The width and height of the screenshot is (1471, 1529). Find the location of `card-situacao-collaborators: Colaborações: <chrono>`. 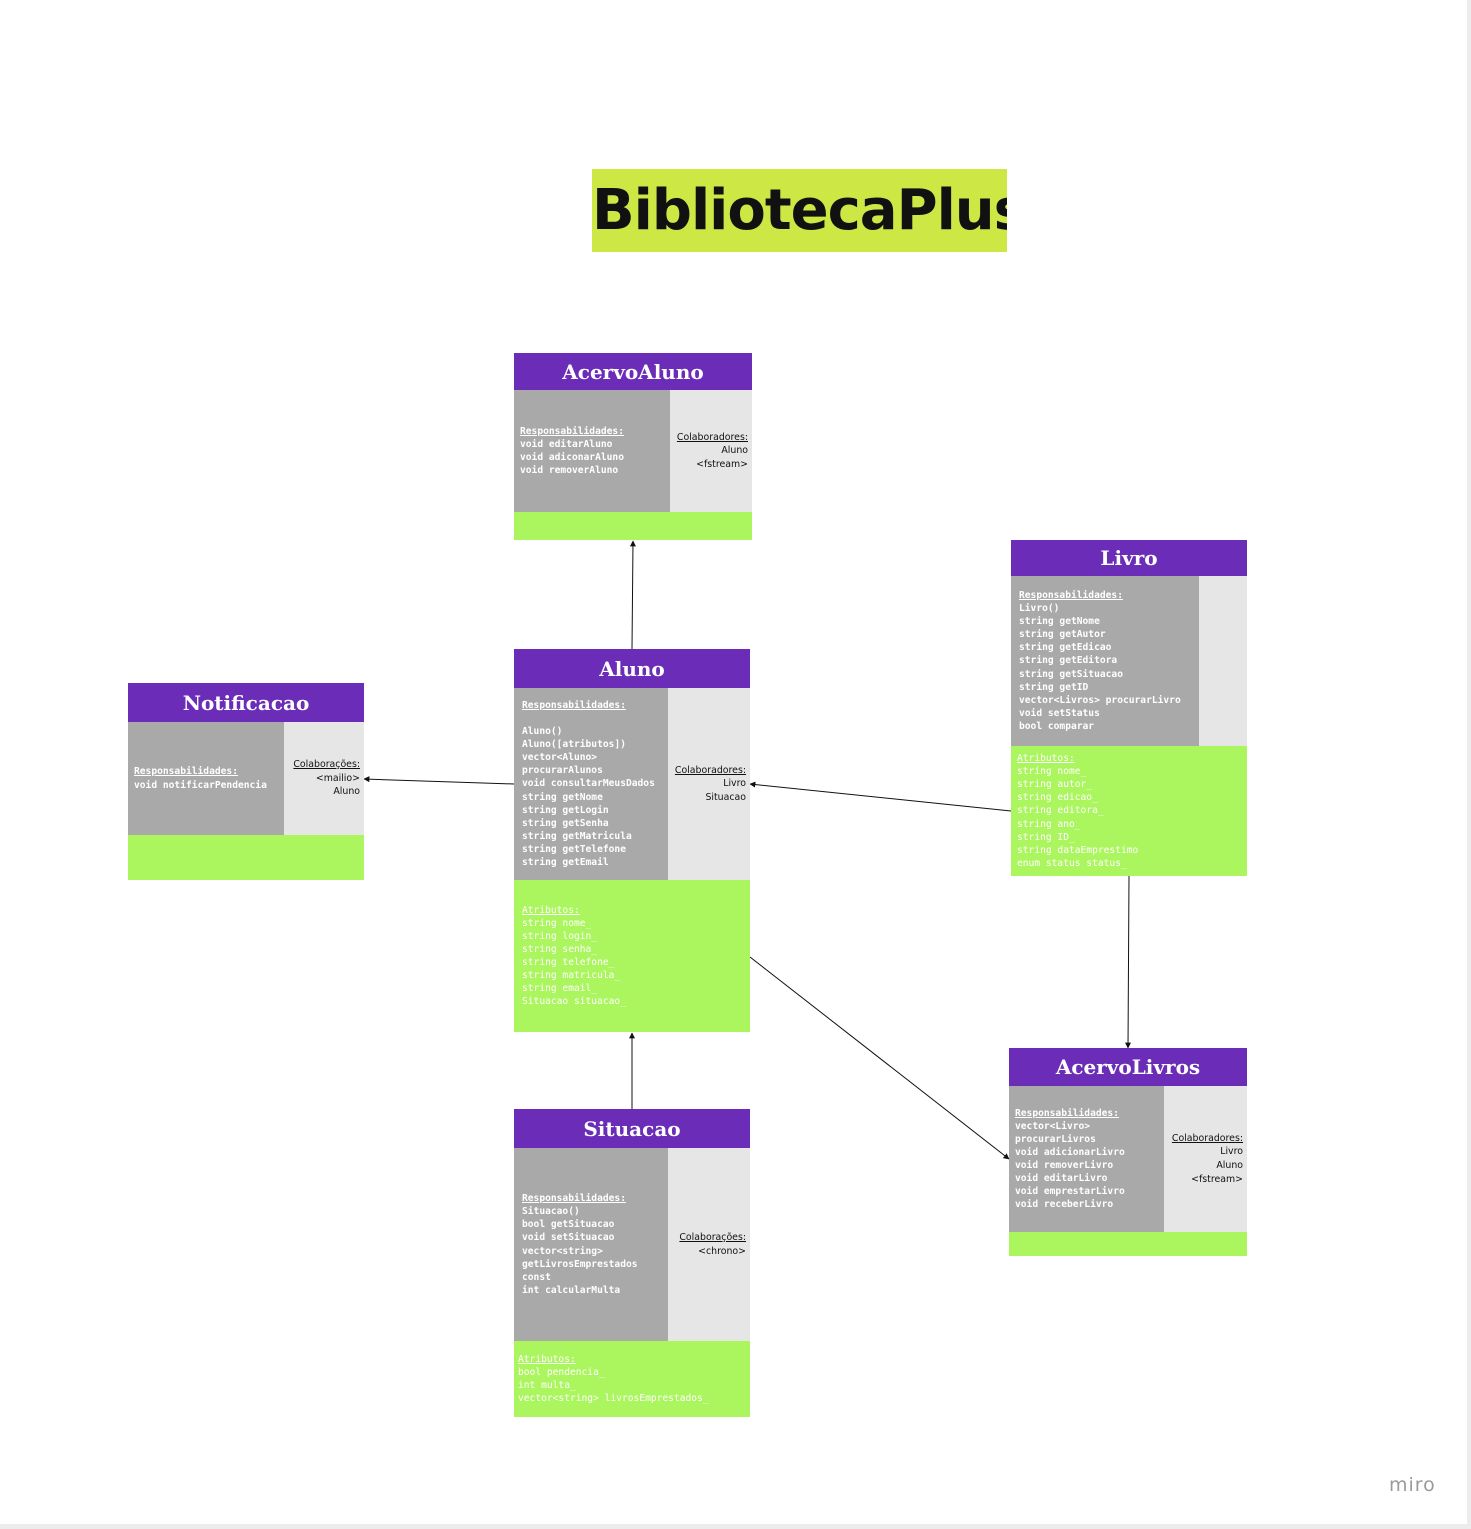

card-situacao-collaborators: Colaborações: <chrono> is located at coordinates (709, 1244).